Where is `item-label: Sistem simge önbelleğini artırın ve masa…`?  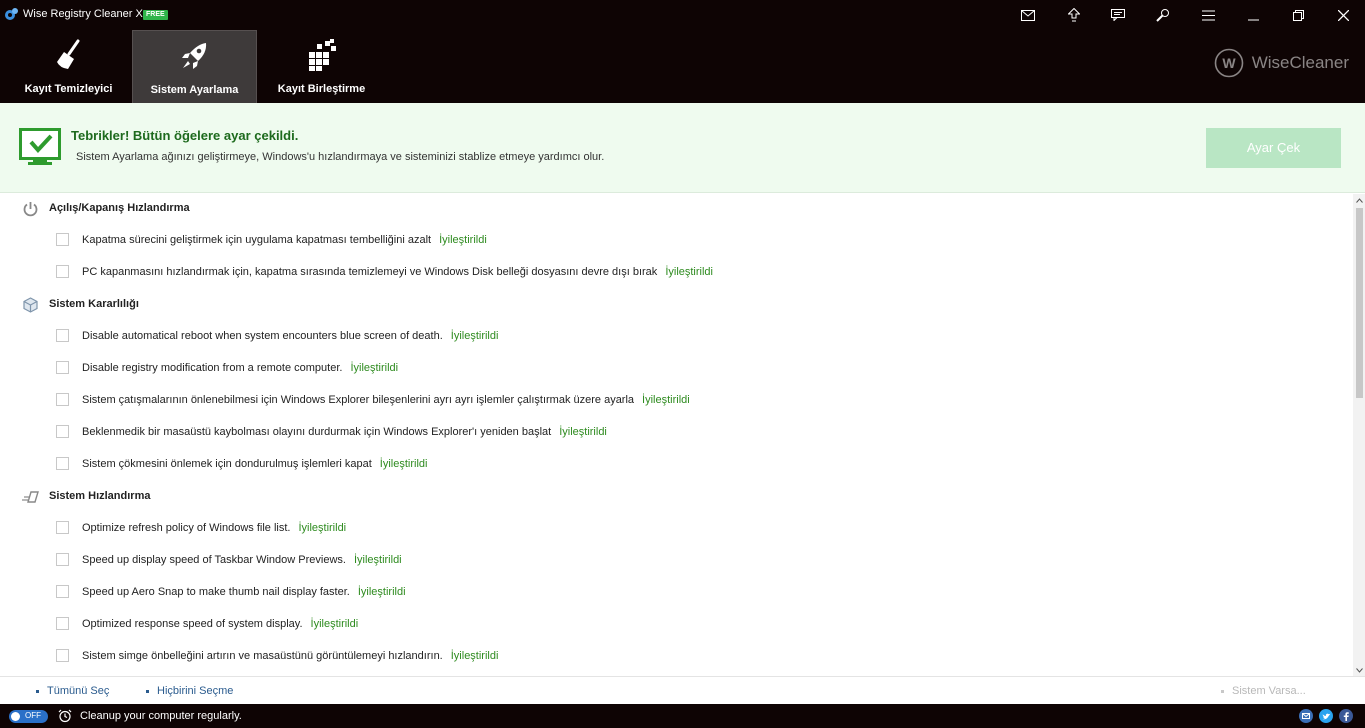 item-label: Sistem simge önbelleğini artırın ve masa… is located at coordinates (262, 656).